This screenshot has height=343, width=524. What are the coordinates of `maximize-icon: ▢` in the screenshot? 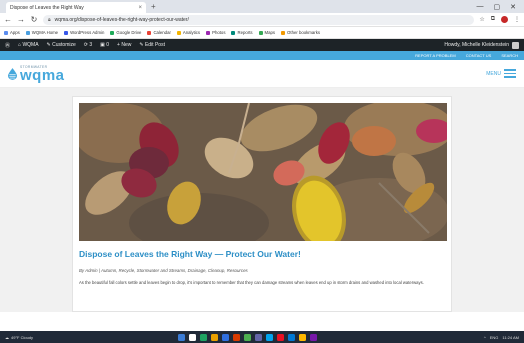 It's located at (497, 7).